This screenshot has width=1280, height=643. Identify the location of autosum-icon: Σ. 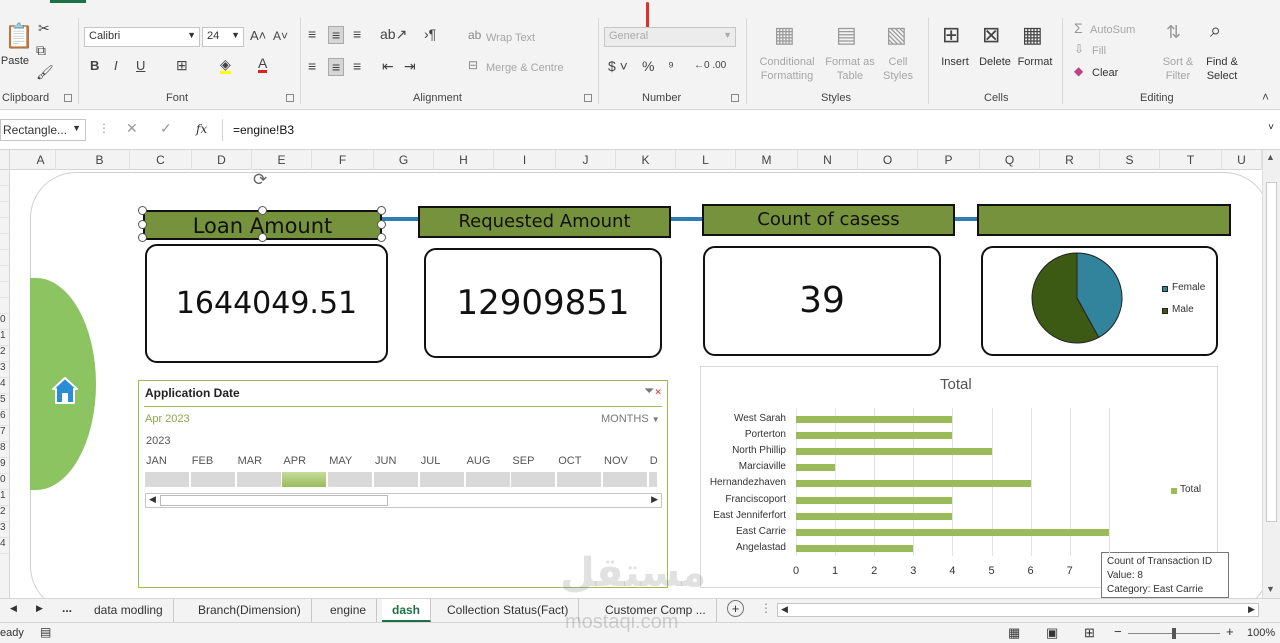
(1078, 28).